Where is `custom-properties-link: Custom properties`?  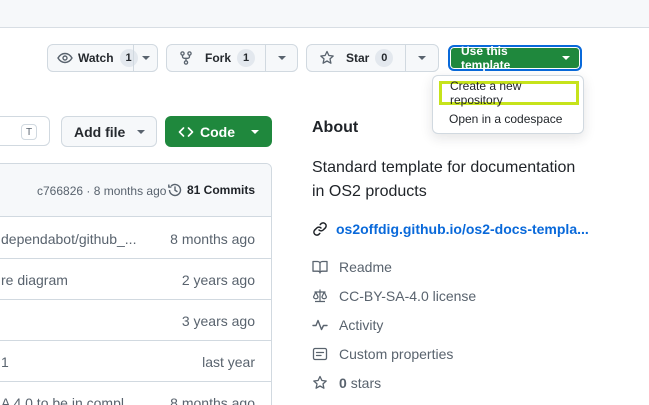 custom-properties-link: Custom properties is located at coordinates (382, 354).